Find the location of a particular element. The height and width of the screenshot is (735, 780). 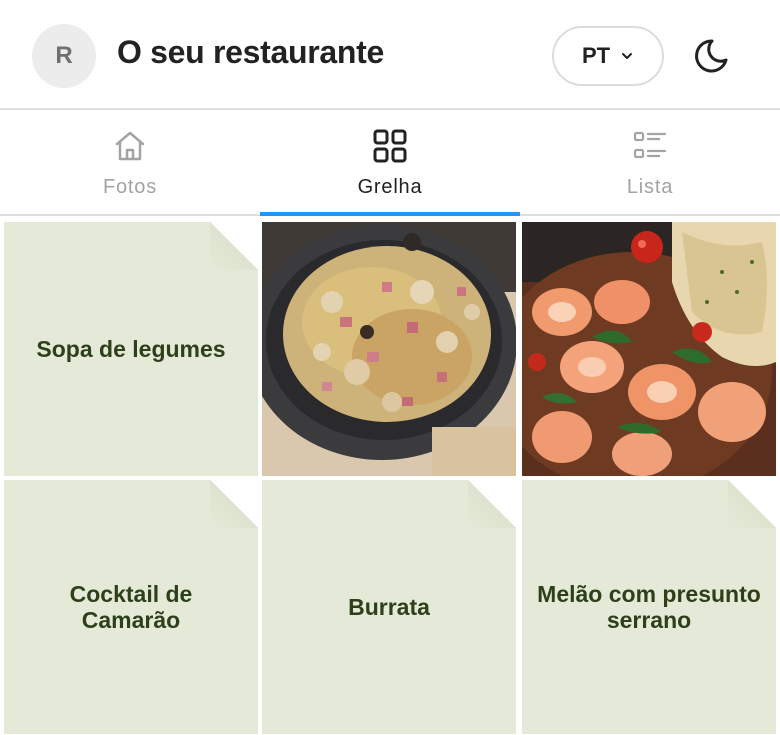

grid-item: Melão com presunto serrano is located at coordinates (649, 607).